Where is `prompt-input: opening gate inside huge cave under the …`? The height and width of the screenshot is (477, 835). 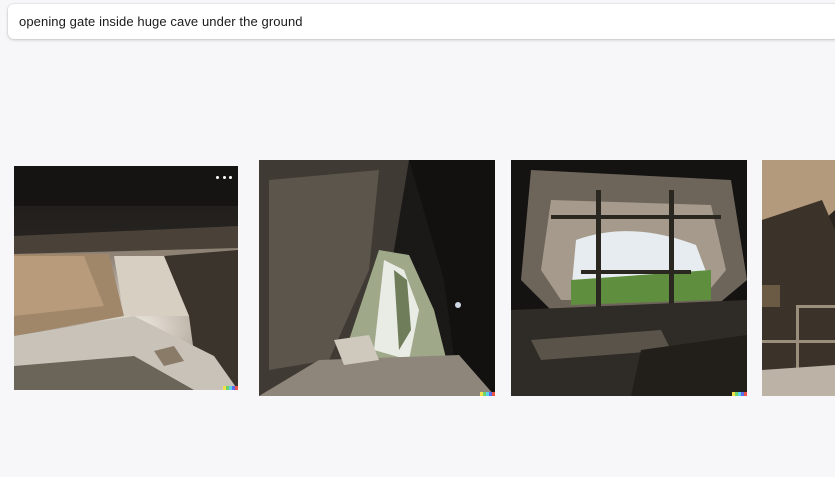
prompt-input: opening gate inside huge cave under the … is located at coordinates (421, 21).